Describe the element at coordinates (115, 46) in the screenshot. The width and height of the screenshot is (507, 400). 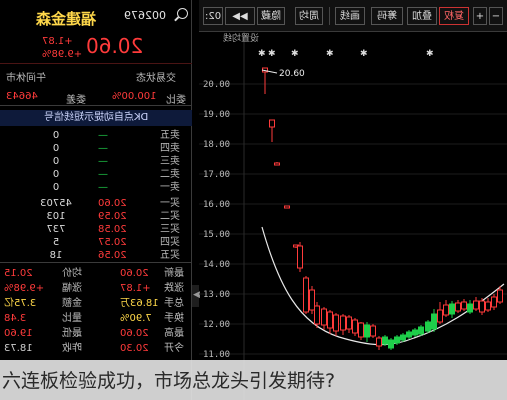
I see `last-price: 20.60` at that location.